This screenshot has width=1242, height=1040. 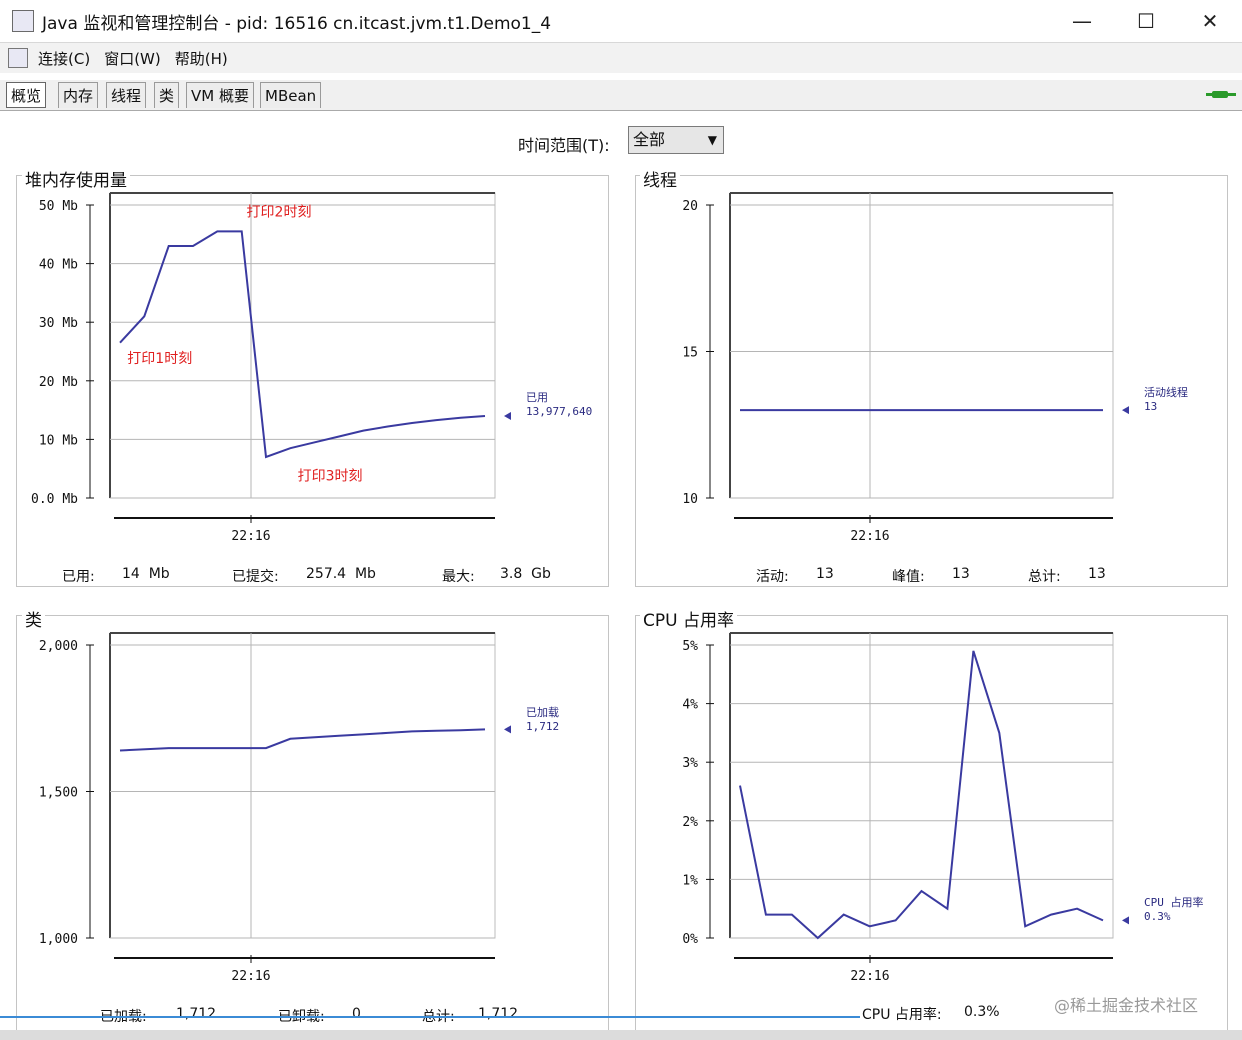 What do you see at coordinates (1174, 902) in the screenshot?
I see `cpu-legend-name: CPU 占用率` at bounding box center [1174, 902].